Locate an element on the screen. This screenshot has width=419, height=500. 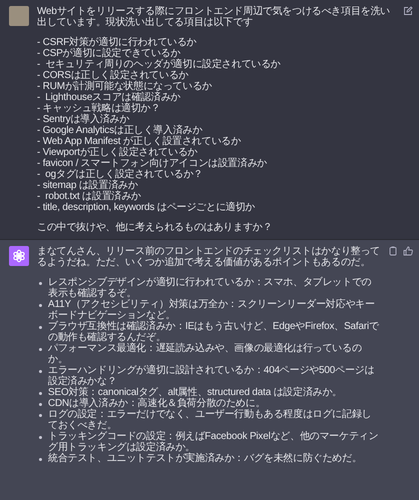
list-item: - Lighthouseスコアは確認済みか is located at coordinates (109, 97).